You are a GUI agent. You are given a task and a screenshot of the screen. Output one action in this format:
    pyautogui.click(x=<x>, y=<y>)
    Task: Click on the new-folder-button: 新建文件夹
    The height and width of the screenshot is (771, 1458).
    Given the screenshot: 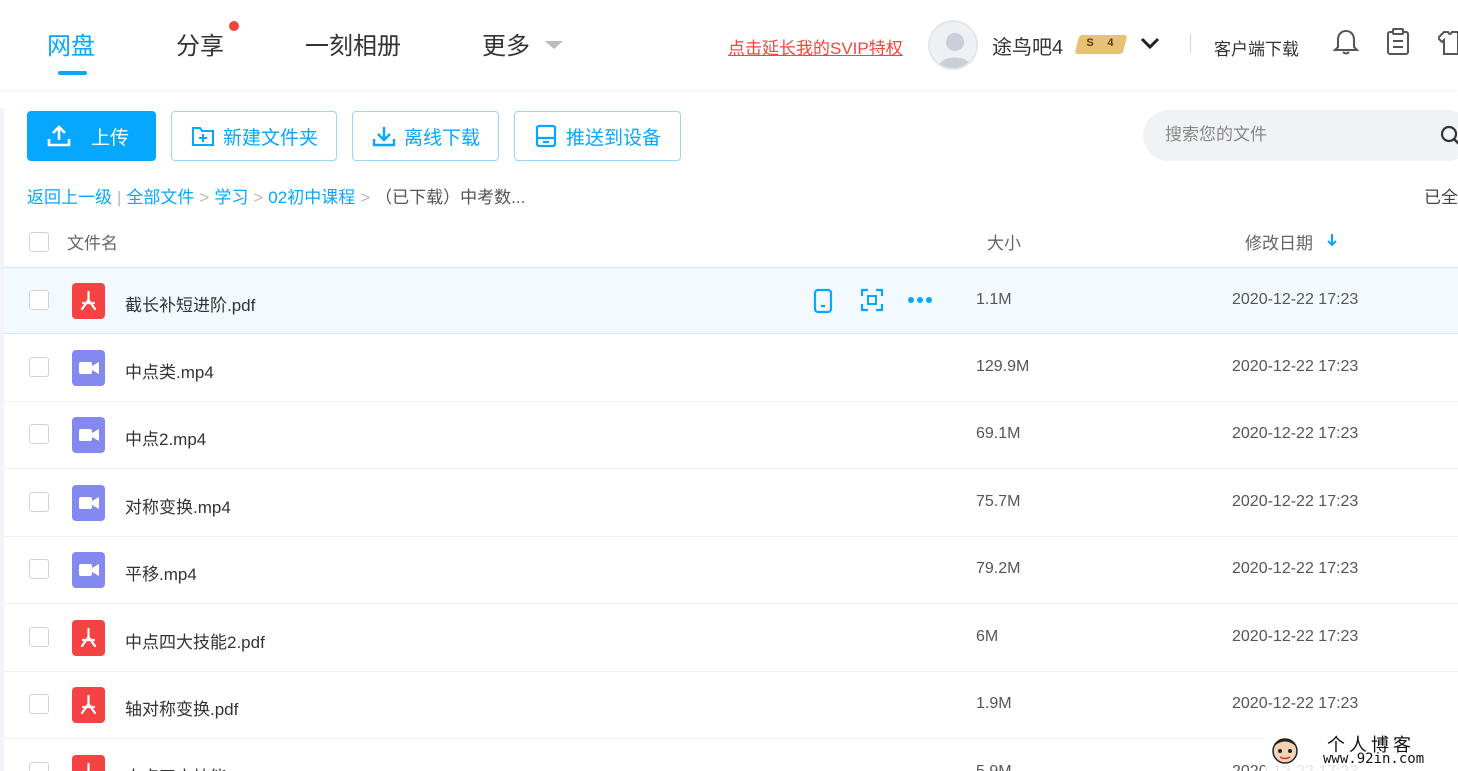 What is the action you would take?
    pyautogui.click(x=254, y=136)
    